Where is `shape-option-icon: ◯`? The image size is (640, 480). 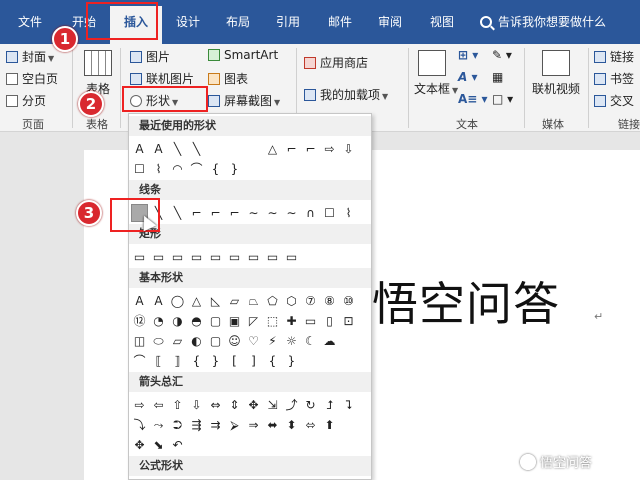
shape-option-icon: ◯ is located at coordinates (177, 301).